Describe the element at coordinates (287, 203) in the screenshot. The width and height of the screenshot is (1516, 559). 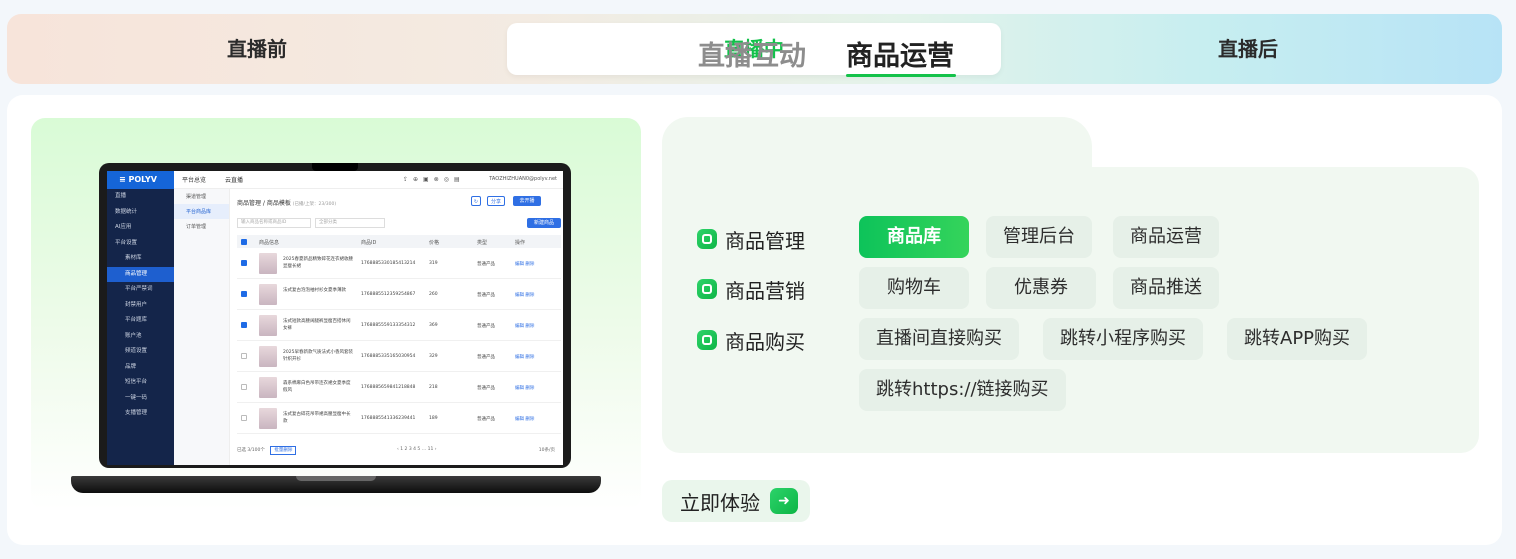
I see `screen-page-title: 商品管理 / 商品模板 (已播/上架：23/300)` at that location.